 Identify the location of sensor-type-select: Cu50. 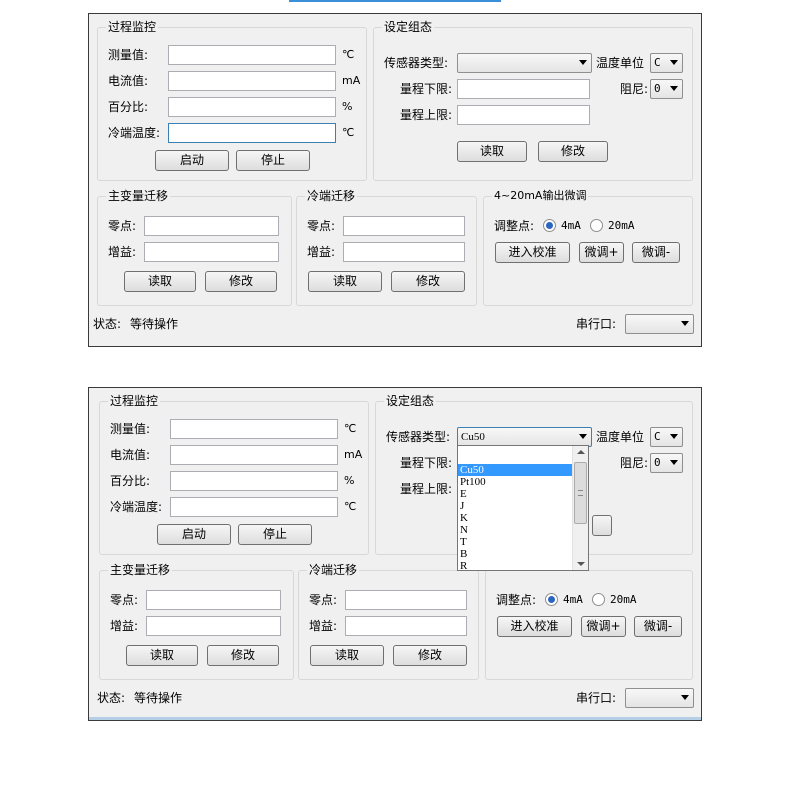
(524, 437).